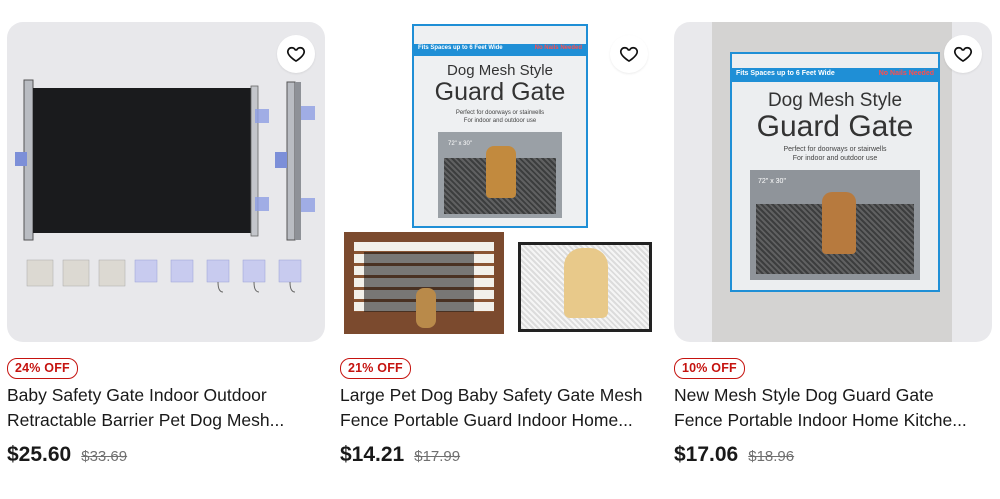 The width and height of the screenshot is (1000, 499). Describe the element at coordinates (42, 368) in the screenshot. I see `discount-badge: 24% OFF` at that location.